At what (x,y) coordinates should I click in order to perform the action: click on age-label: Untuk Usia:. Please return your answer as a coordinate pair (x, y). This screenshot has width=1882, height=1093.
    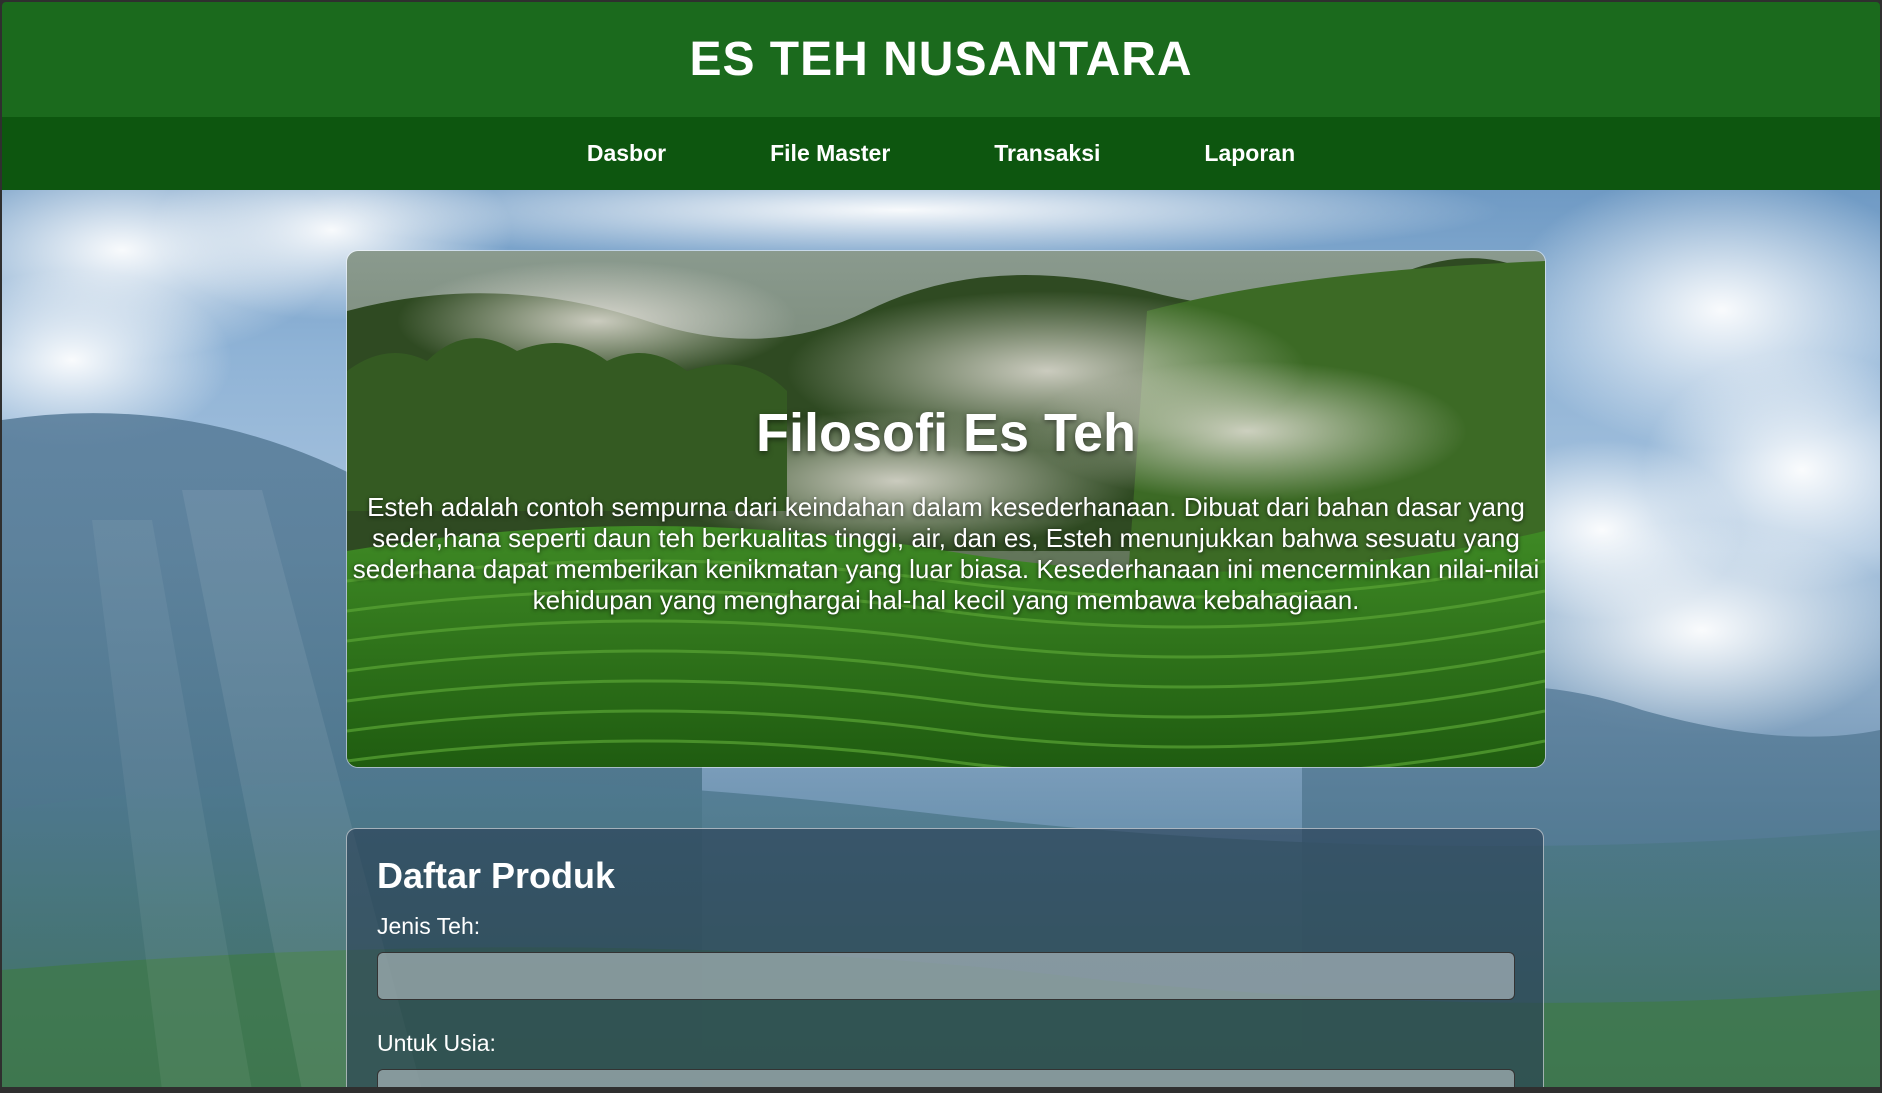
    Looking at the image, I should click on (436, 1043).